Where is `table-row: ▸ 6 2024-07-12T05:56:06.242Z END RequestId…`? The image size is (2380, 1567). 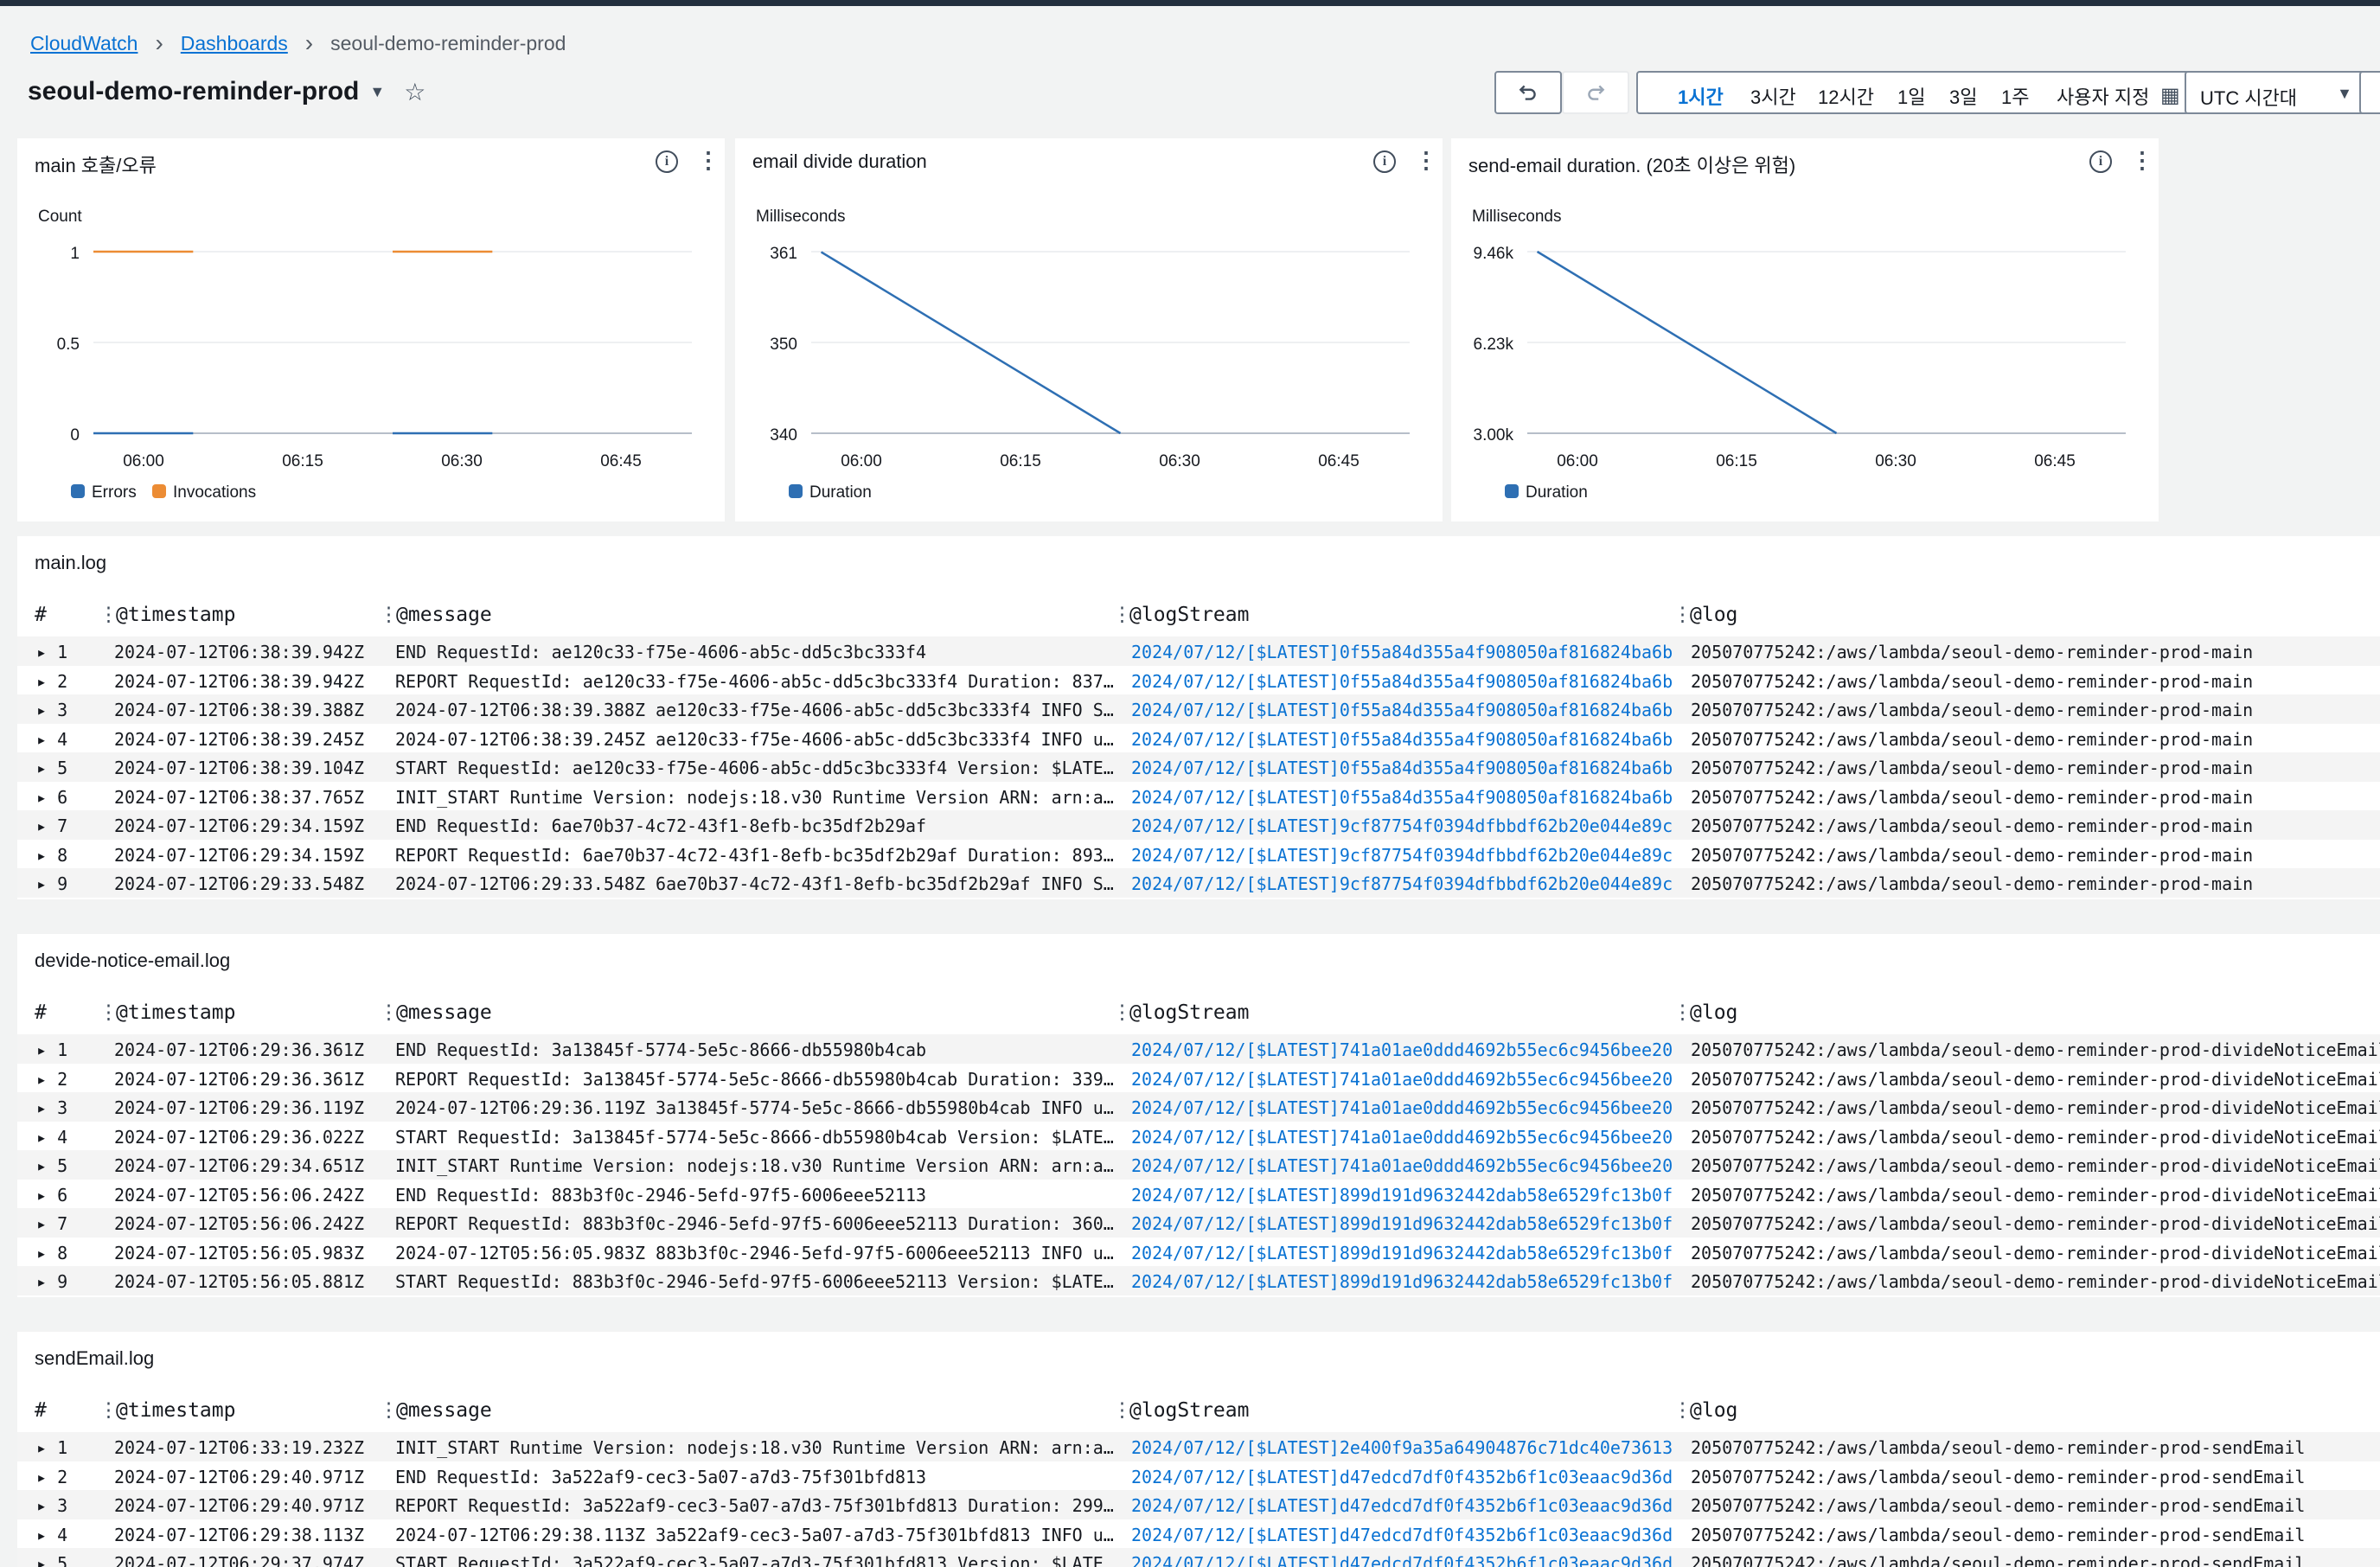
table-row: ▸ 6 2024-07-12T05:56:06.242Z END RequestId… is located at coordinates (1199, 1194).